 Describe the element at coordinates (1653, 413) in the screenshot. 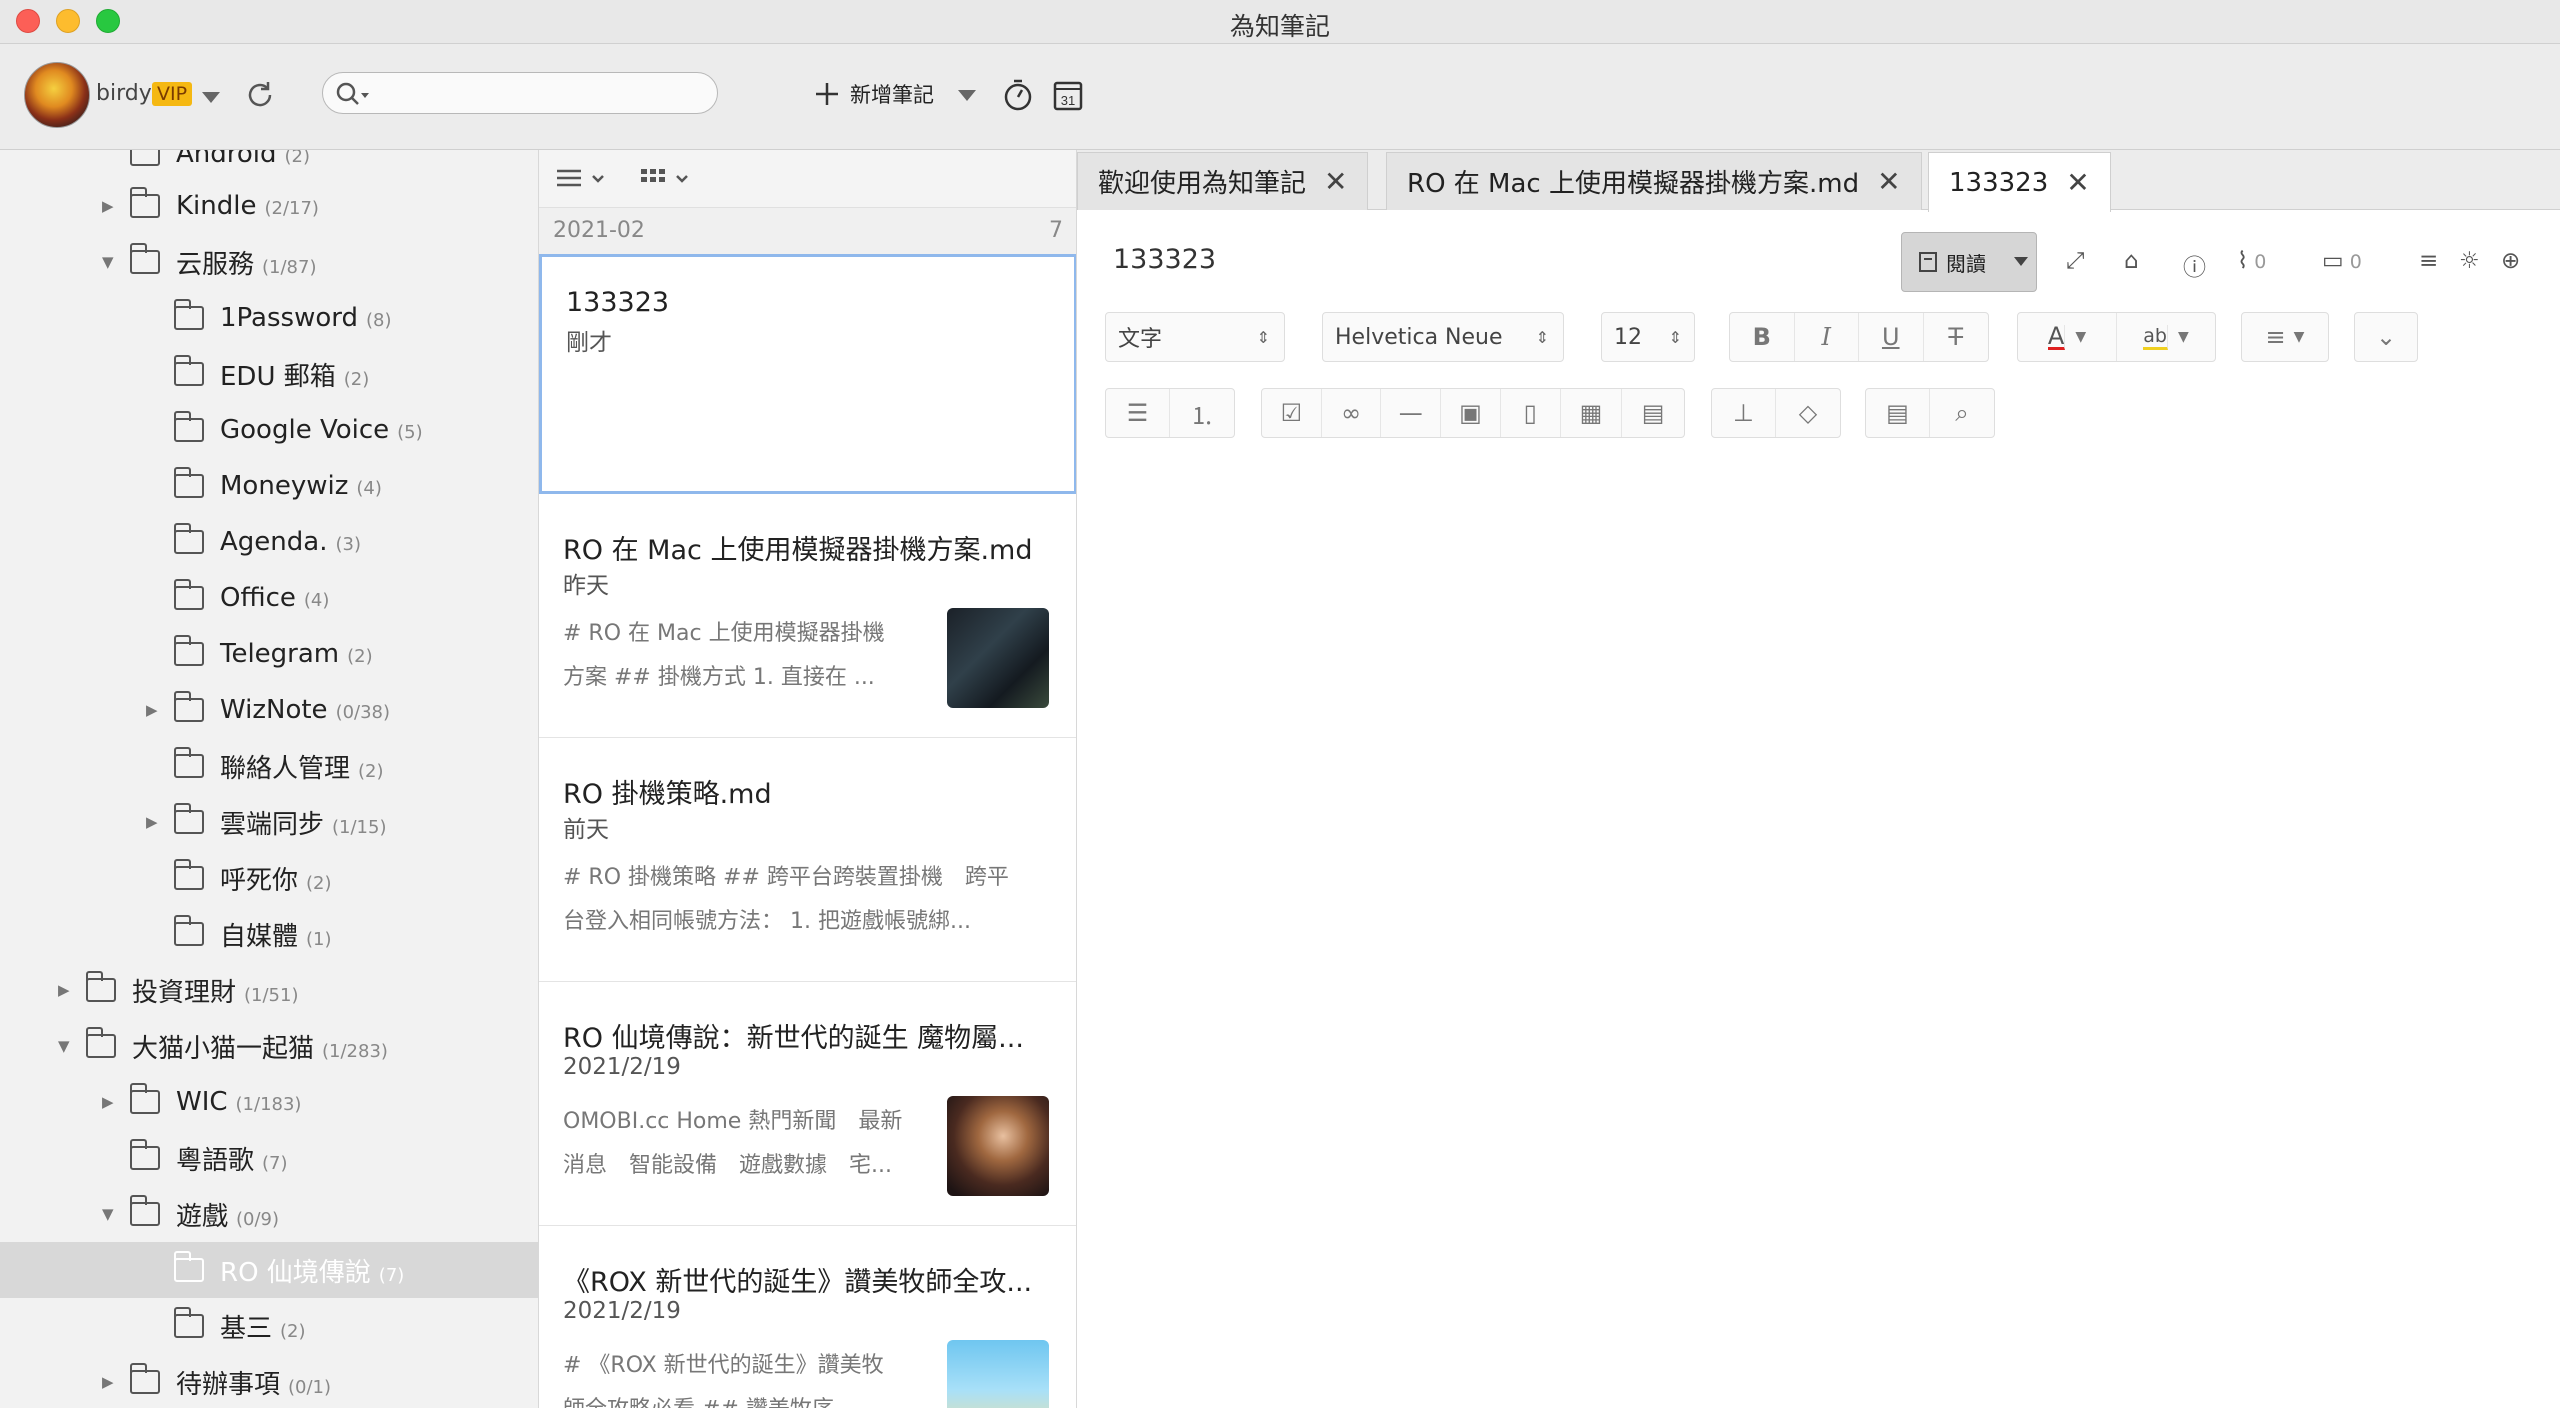

I see `date-icon: ▤` at that location.